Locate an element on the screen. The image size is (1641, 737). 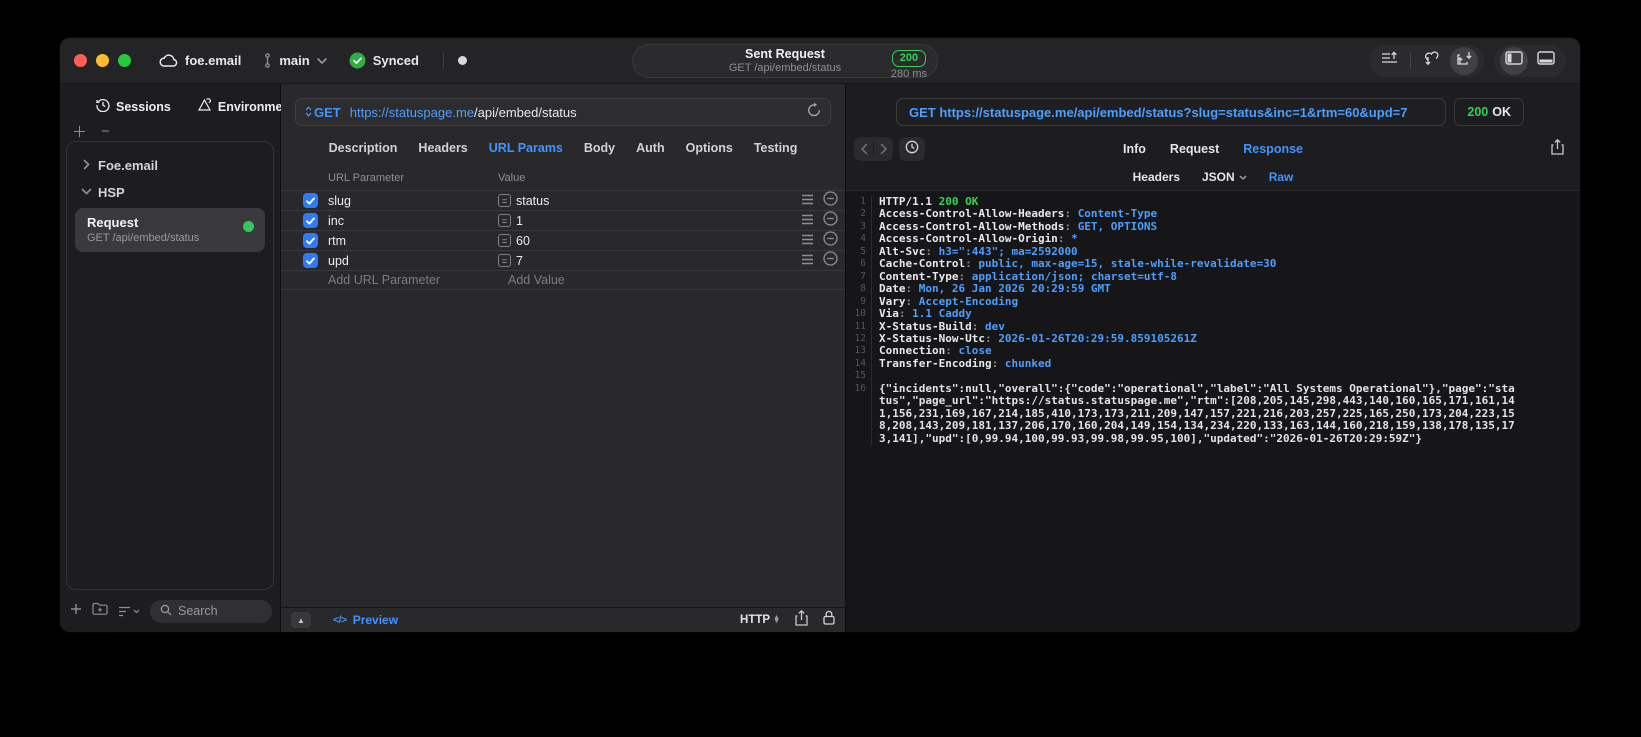
remove-session-button: − is located at coordinates (105, 131).